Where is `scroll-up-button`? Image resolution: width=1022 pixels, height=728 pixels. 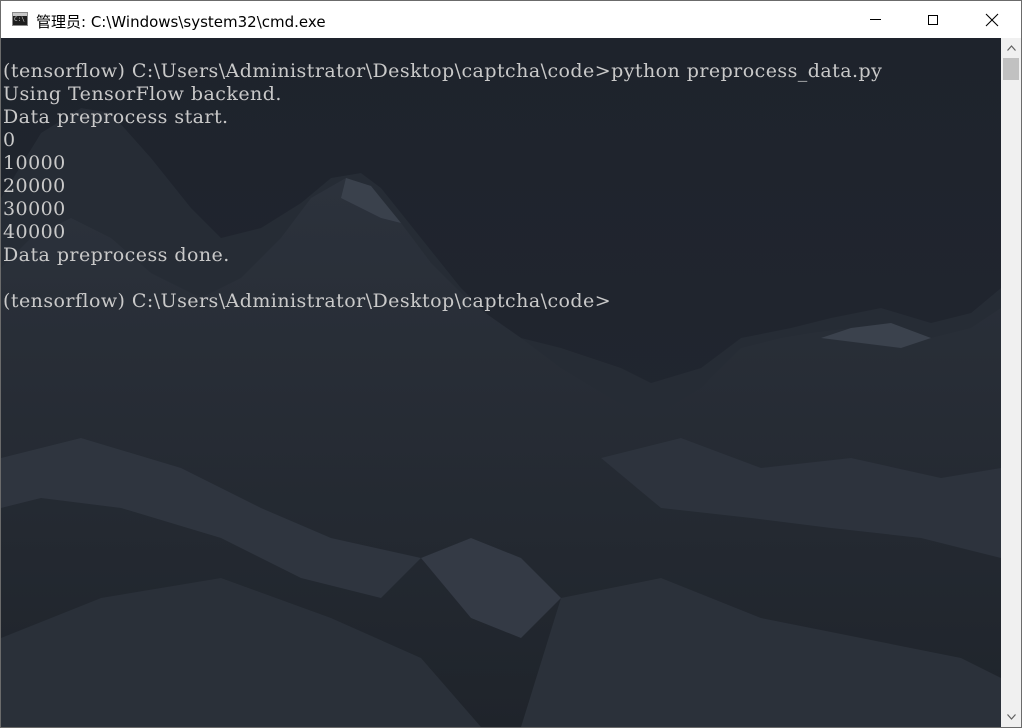 scroll-up-button is located at coordinates (1011, 48).